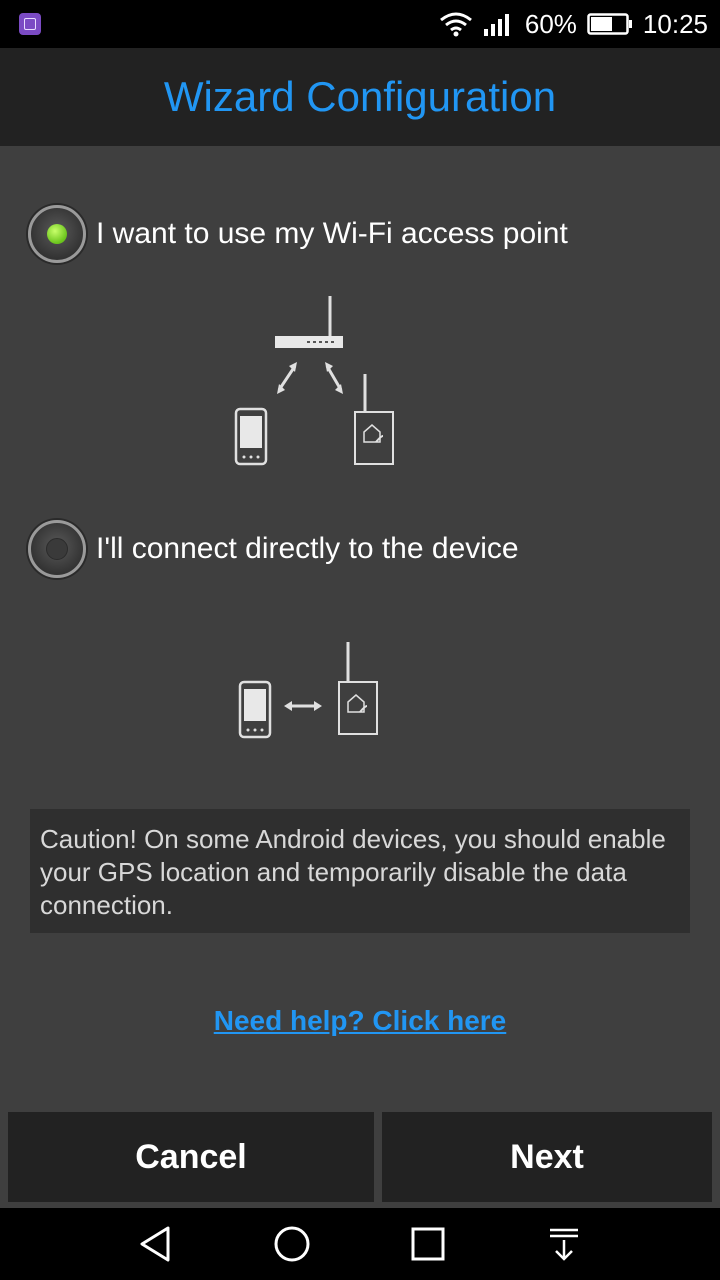  I want to click on cancel-button: Cancel, so click(191, 1157).